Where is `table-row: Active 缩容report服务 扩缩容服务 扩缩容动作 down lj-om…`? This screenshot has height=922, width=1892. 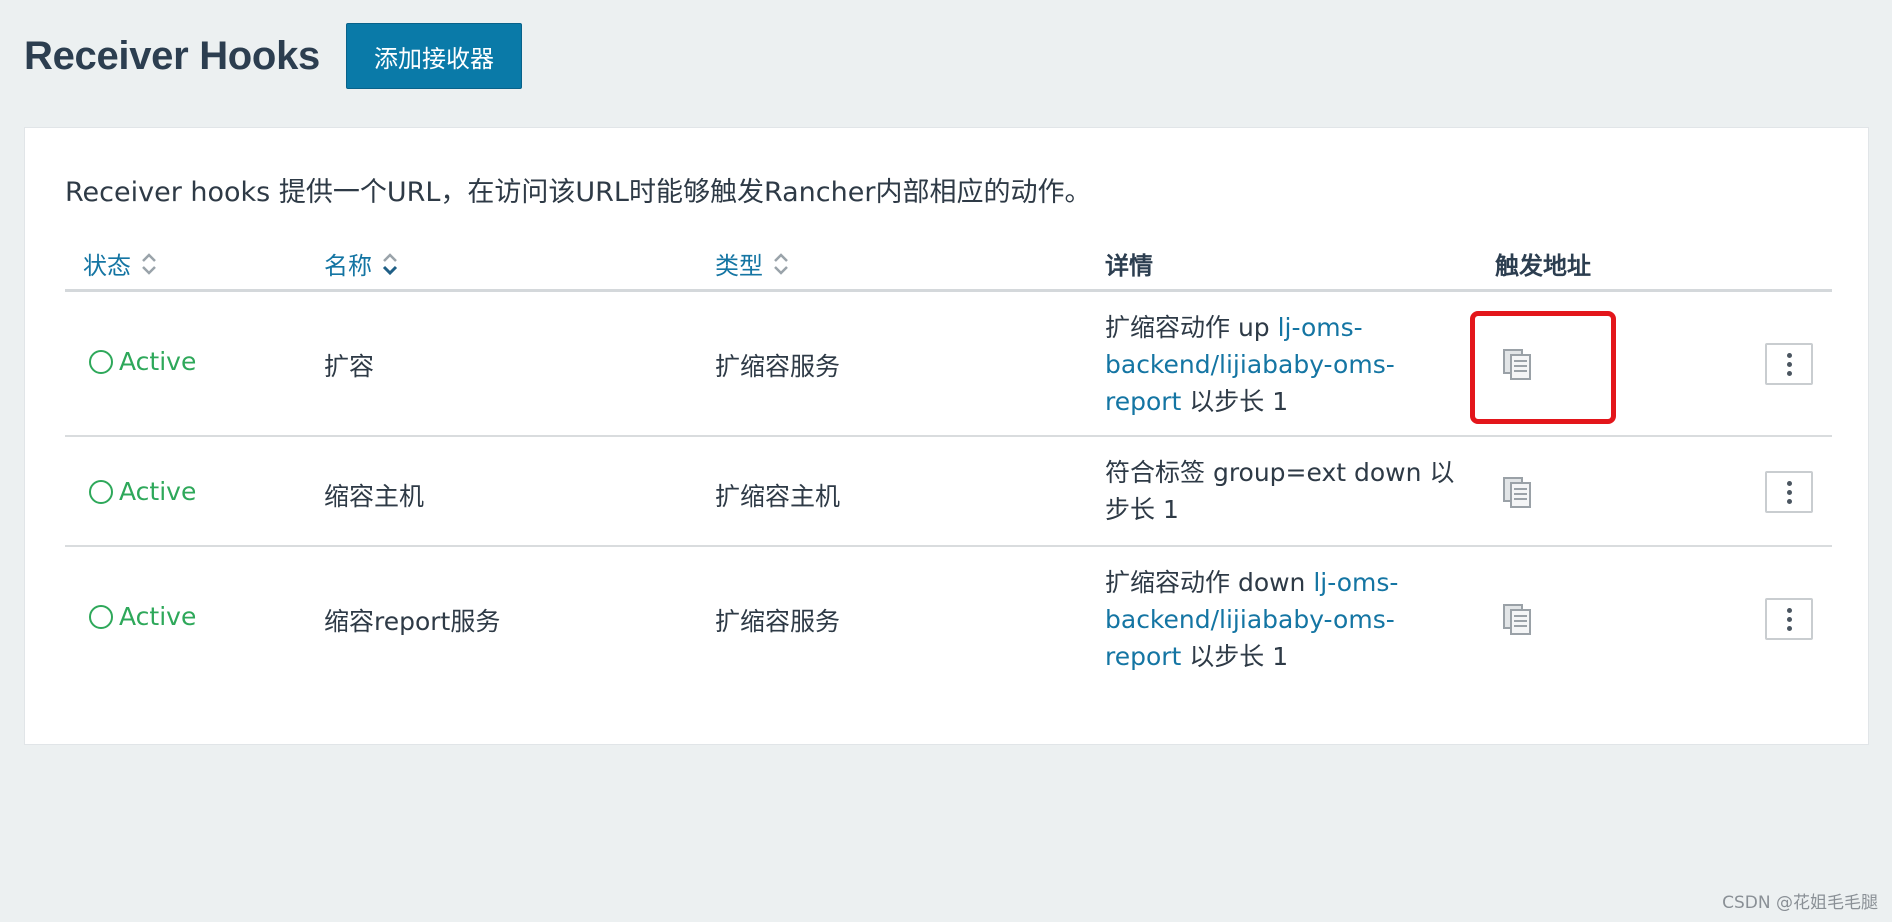 table-row: Active 缩容report服务 扩缩容服务 扩缩容动作 down lj-om… is located at coordinates (948, 612).